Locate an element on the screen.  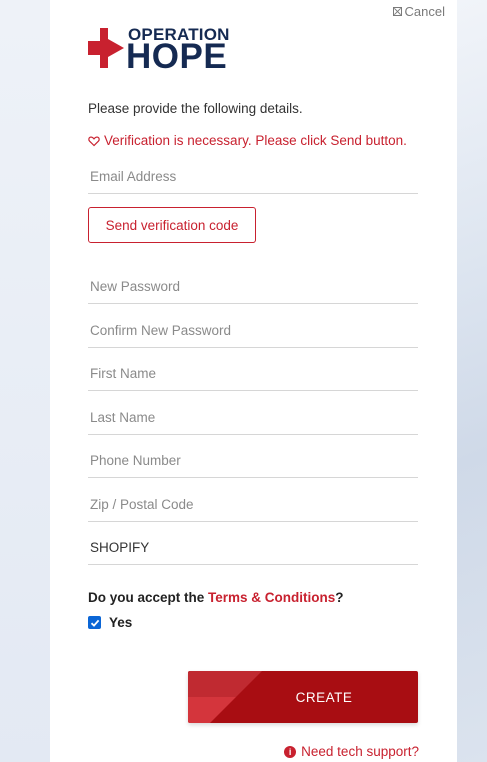
button-accent-shape is located at coordinates (225, 697).